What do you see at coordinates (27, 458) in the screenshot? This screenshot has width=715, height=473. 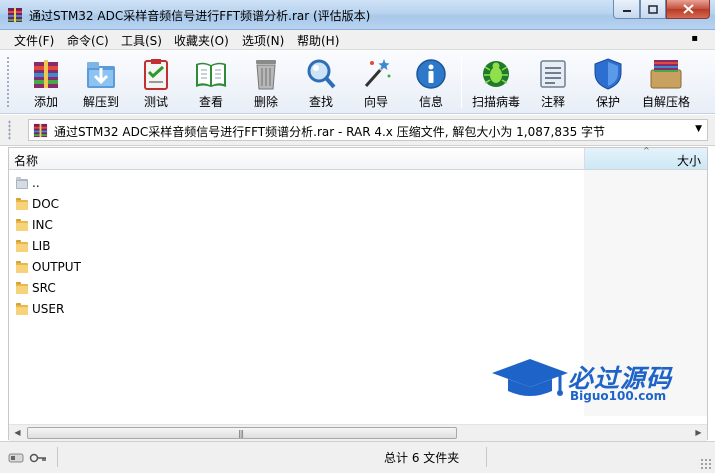 I see `drive-key-icon` at bounding box center [27, 458].